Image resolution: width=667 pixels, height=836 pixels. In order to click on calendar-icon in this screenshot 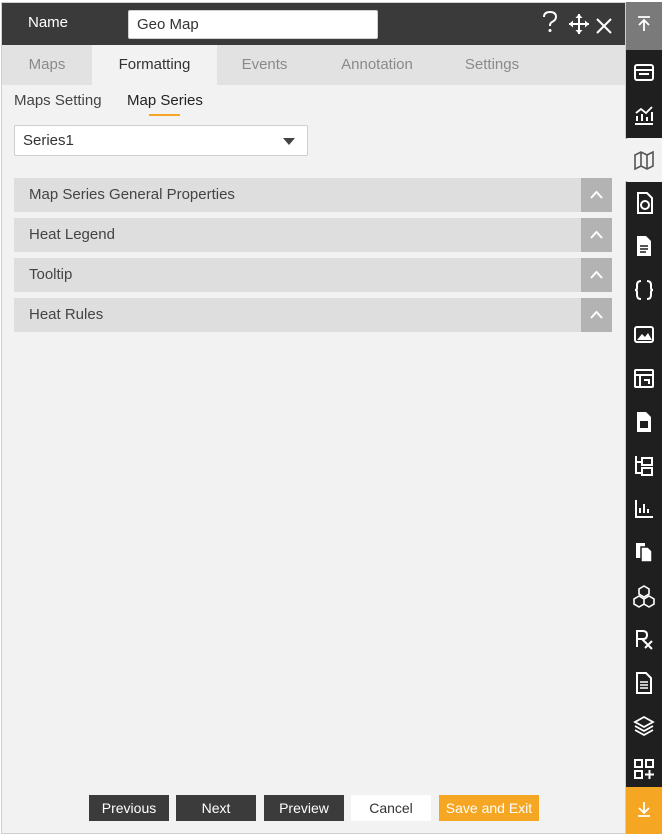, I will do `click(644, 378)`.